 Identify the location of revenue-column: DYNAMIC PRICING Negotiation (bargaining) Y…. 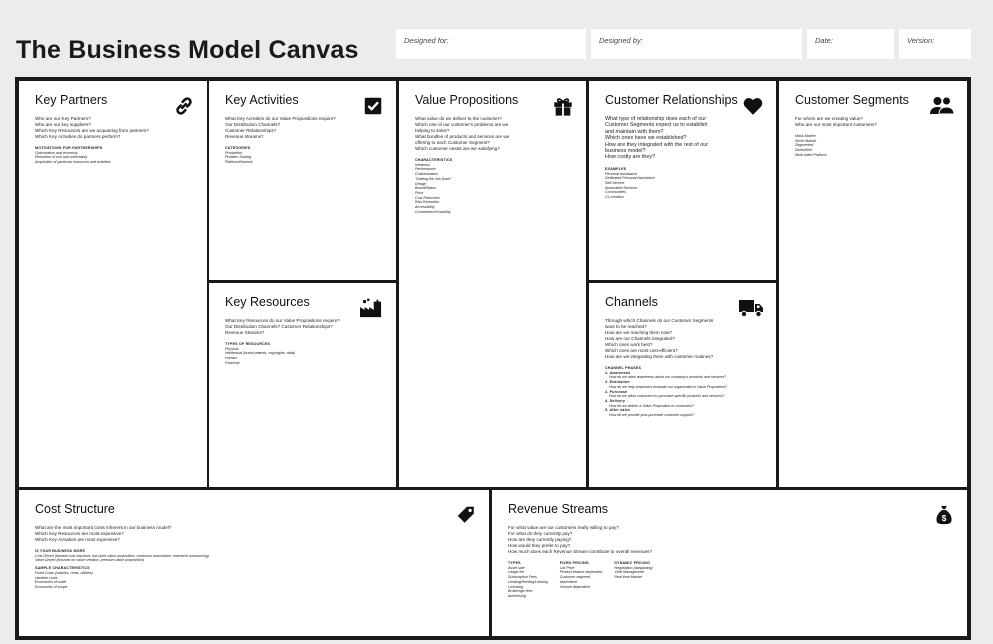
(633, 580).